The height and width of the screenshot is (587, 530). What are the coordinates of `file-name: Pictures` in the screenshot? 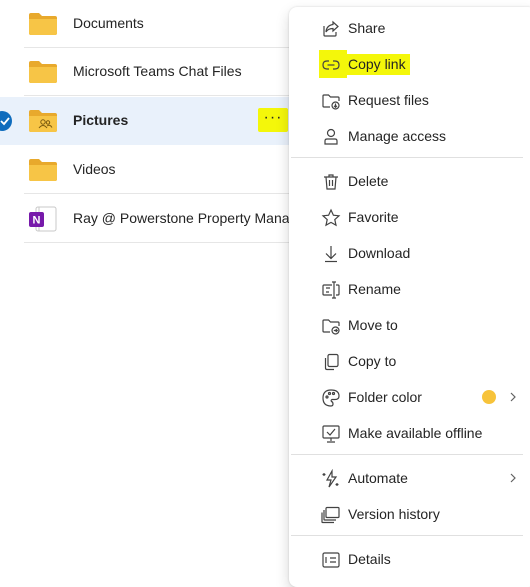 It's located at (100, 120).